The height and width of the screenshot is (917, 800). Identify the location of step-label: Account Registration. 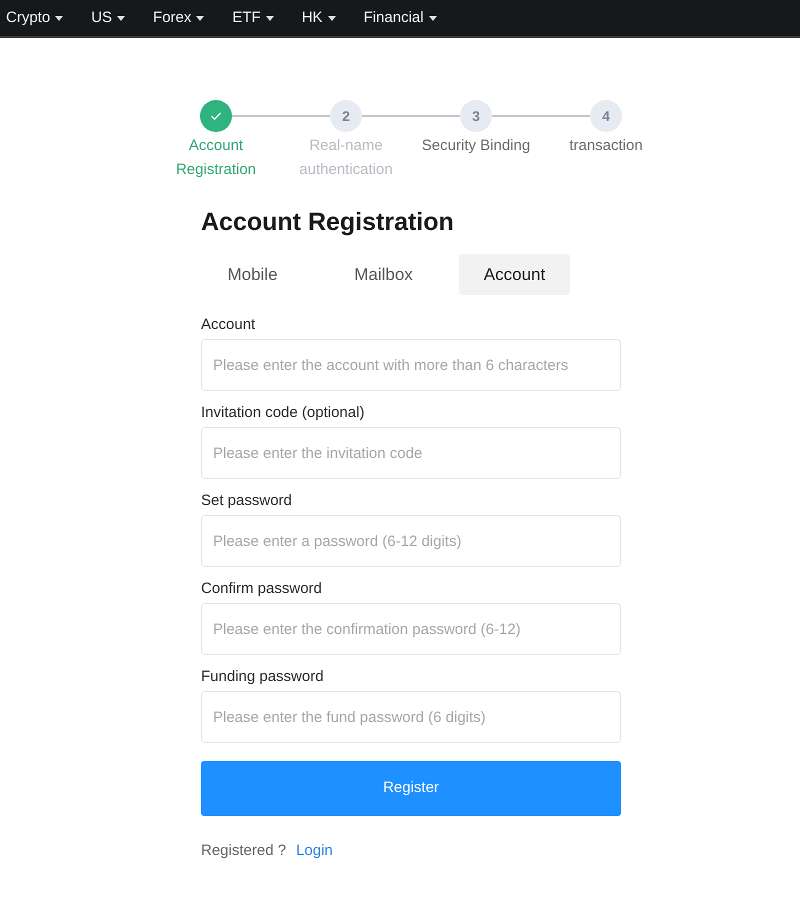
(216, 158).